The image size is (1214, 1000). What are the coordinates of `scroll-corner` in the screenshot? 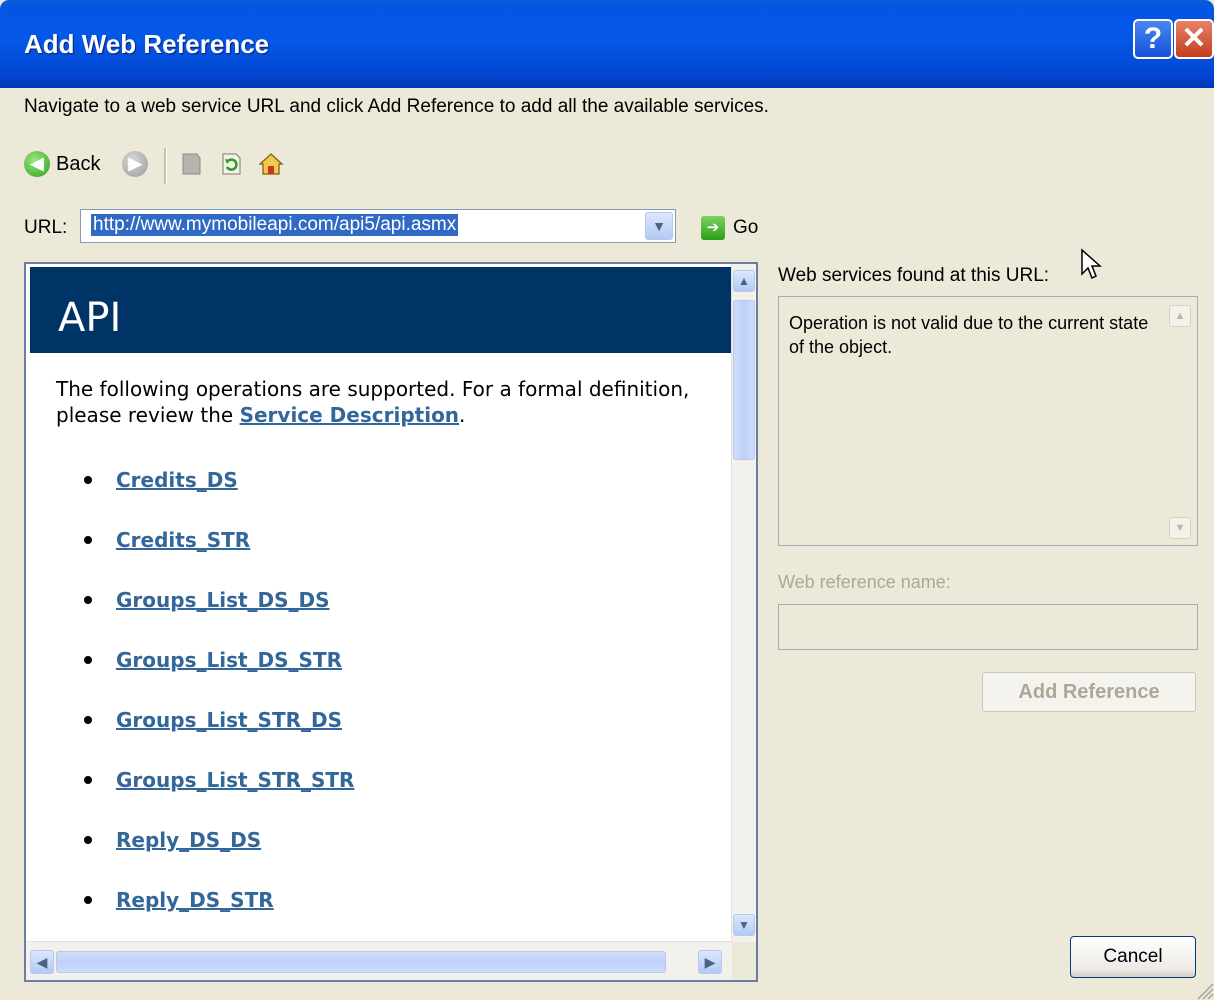 It's located at (744, 961).